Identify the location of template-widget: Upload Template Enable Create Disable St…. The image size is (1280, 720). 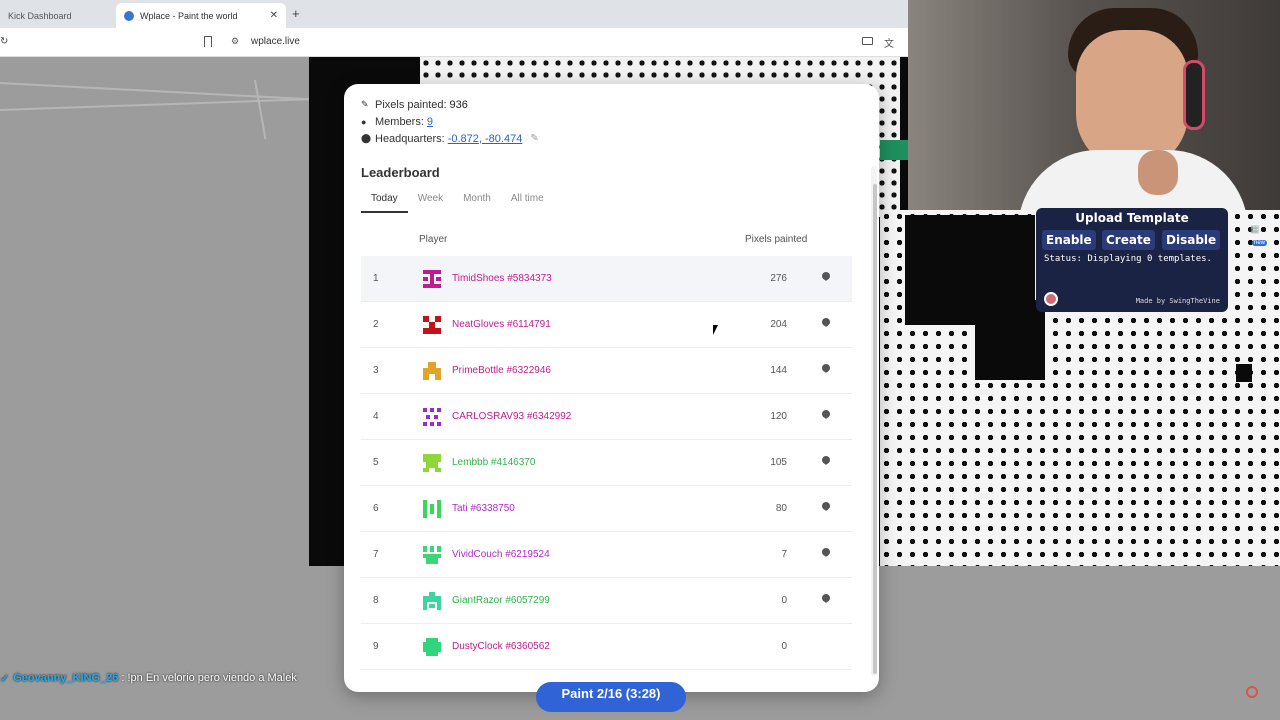
(1132, 260).